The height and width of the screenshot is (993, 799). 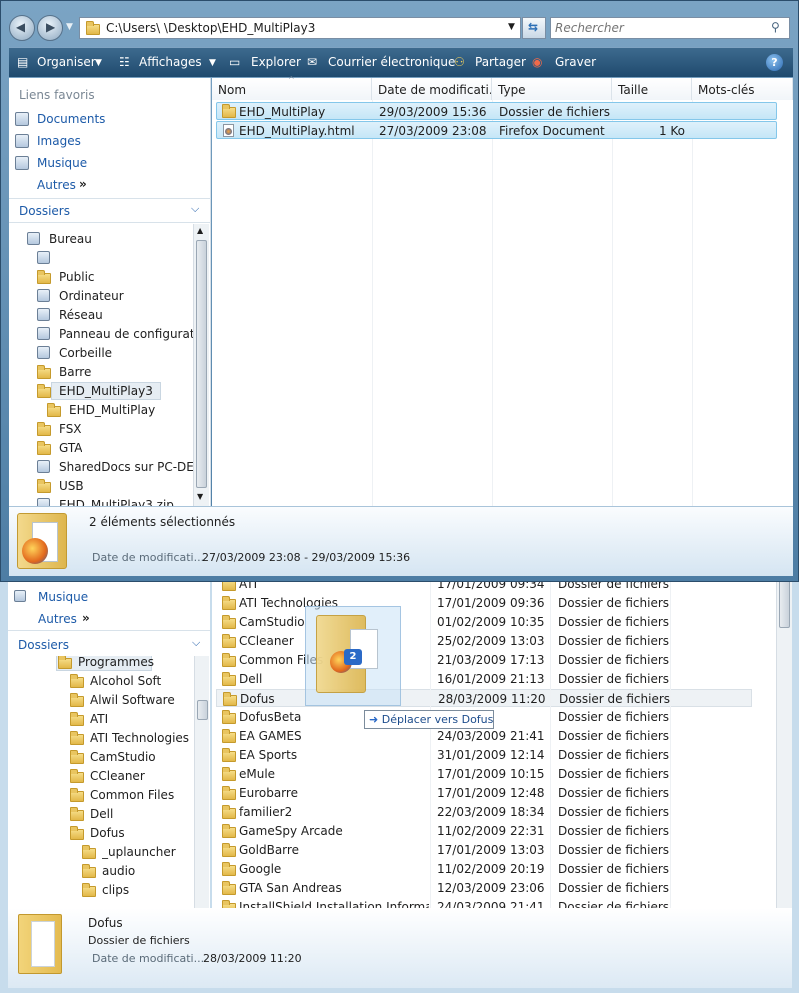 What do you see at coordinates (69, 27) in the screenshot?
I see `recent-pages-dropdown: ▼` at bounding box center [69, 27].